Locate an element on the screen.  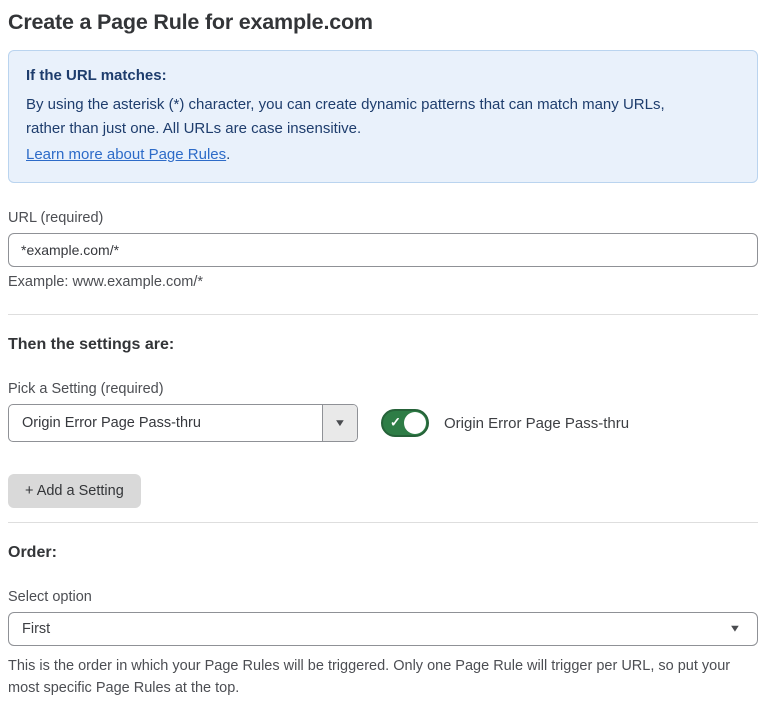
info-link-suffix: . is located at coordinates (228, 154).